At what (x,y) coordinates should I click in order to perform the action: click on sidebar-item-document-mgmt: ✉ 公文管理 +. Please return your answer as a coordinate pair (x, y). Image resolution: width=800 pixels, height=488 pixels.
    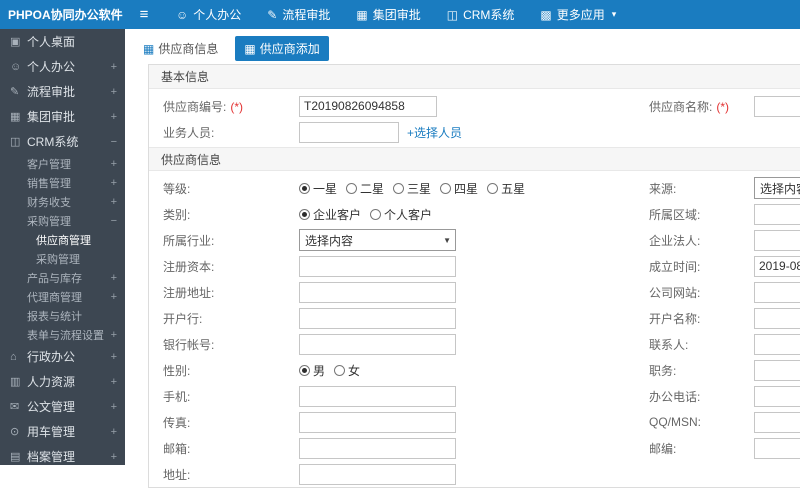
    Looking at the image, I should click on (62, 406).